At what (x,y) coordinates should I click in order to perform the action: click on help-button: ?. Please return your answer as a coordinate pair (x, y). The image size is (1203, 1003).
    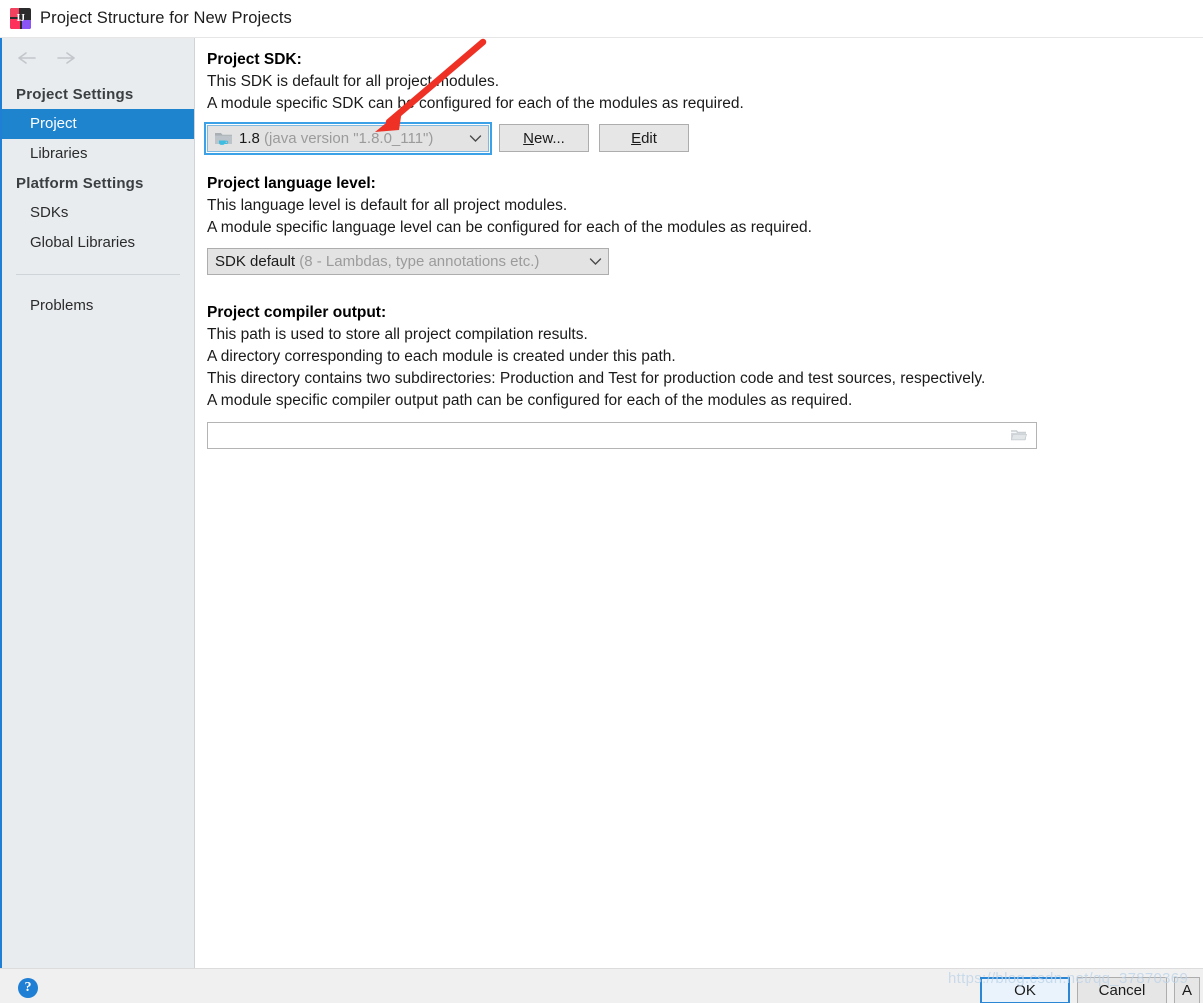
    Looking at the image, I should click on (28, 988).